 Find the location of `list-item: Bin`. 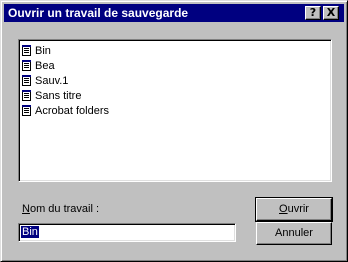

list-item: Bin is located at coordinates (176, 50).